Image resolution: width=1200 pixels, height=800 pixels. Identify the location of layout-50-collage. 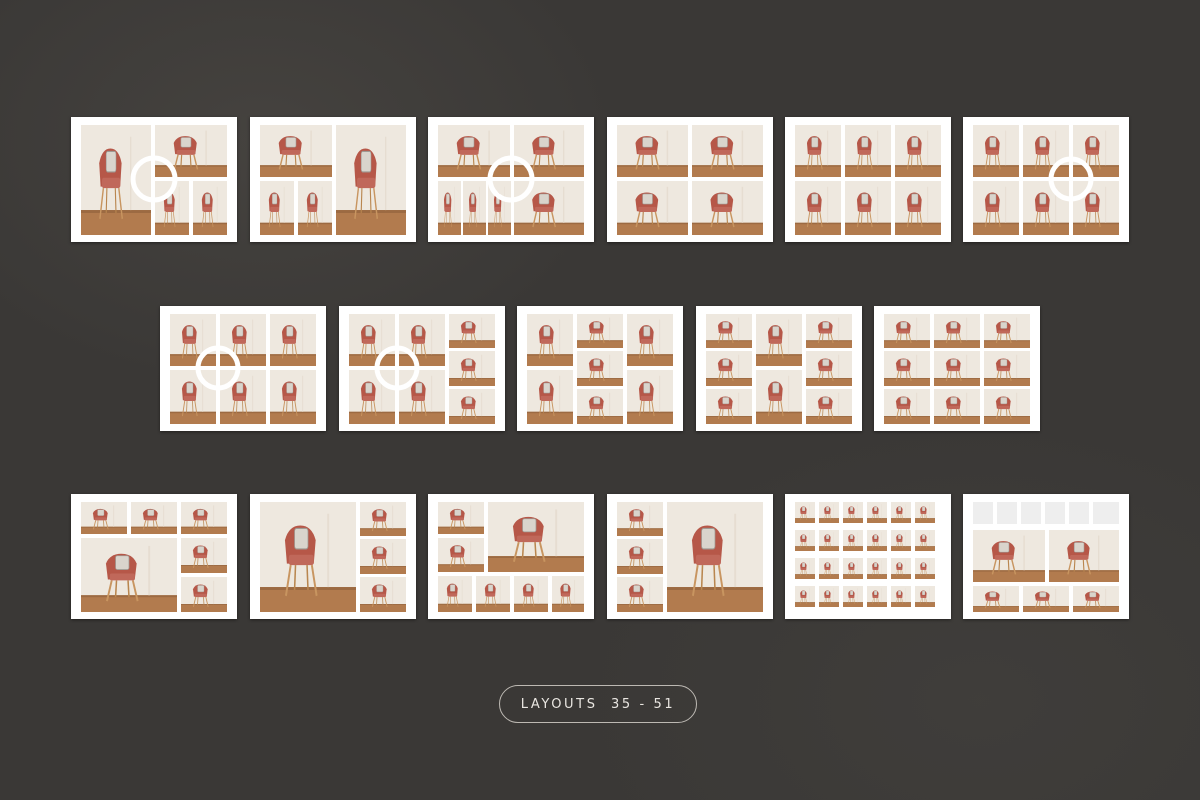
(865, 554).